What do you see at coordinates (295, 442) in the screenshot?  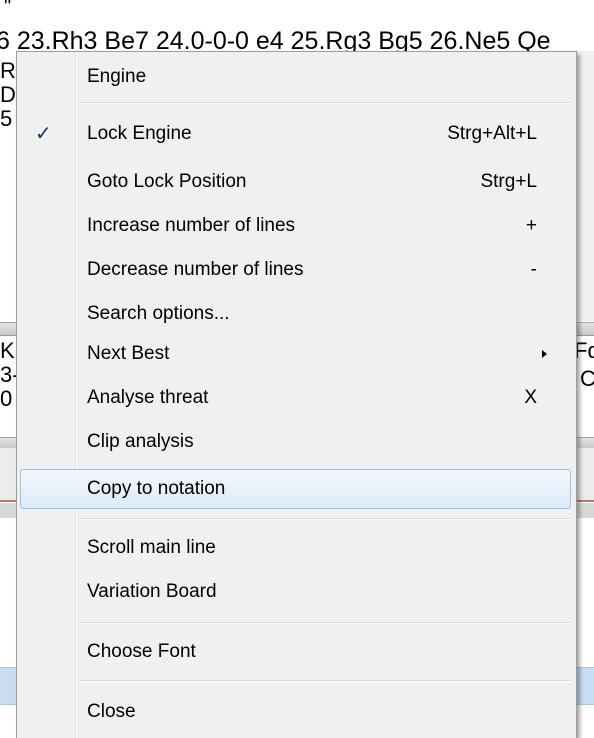 I see `menu-item-clip-analysis: Clip analysis` at bounding box center [295, 442].